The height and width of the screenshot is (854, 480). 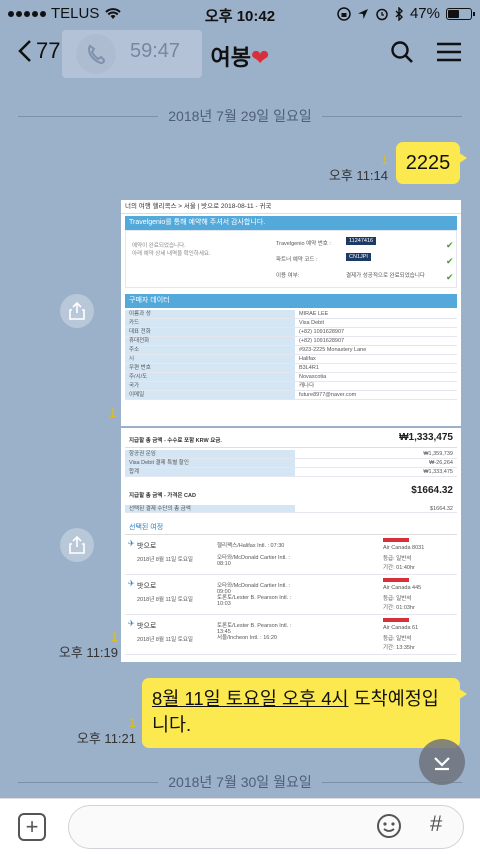 I want to click on date-divider: 2018년 7월 29일 일요일, so click(x=240, y=116).